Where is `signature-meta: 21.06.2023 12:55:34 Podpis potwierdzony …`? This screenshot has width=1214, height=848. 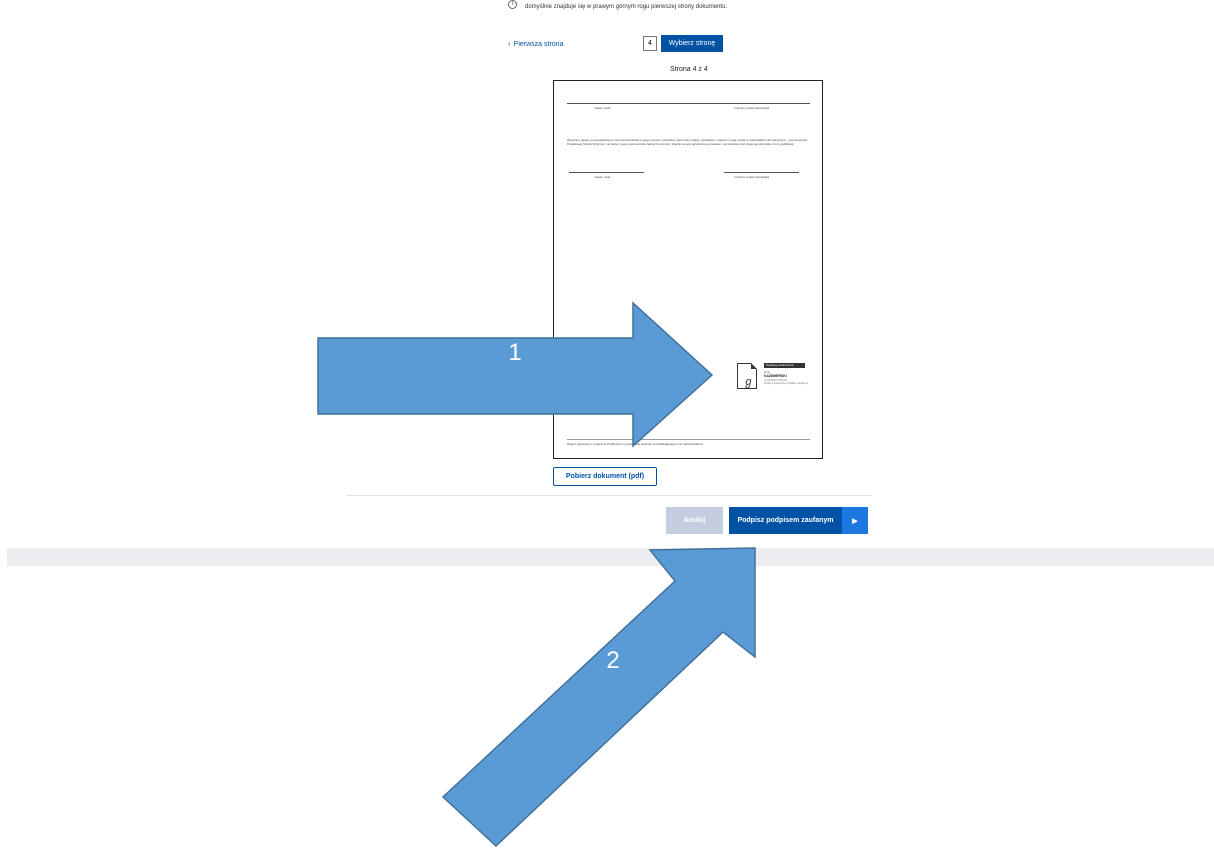 signature-meta: 21.06.2023 12:55:34 Podpis potwierdzony … is located at coordinates (786, 382).